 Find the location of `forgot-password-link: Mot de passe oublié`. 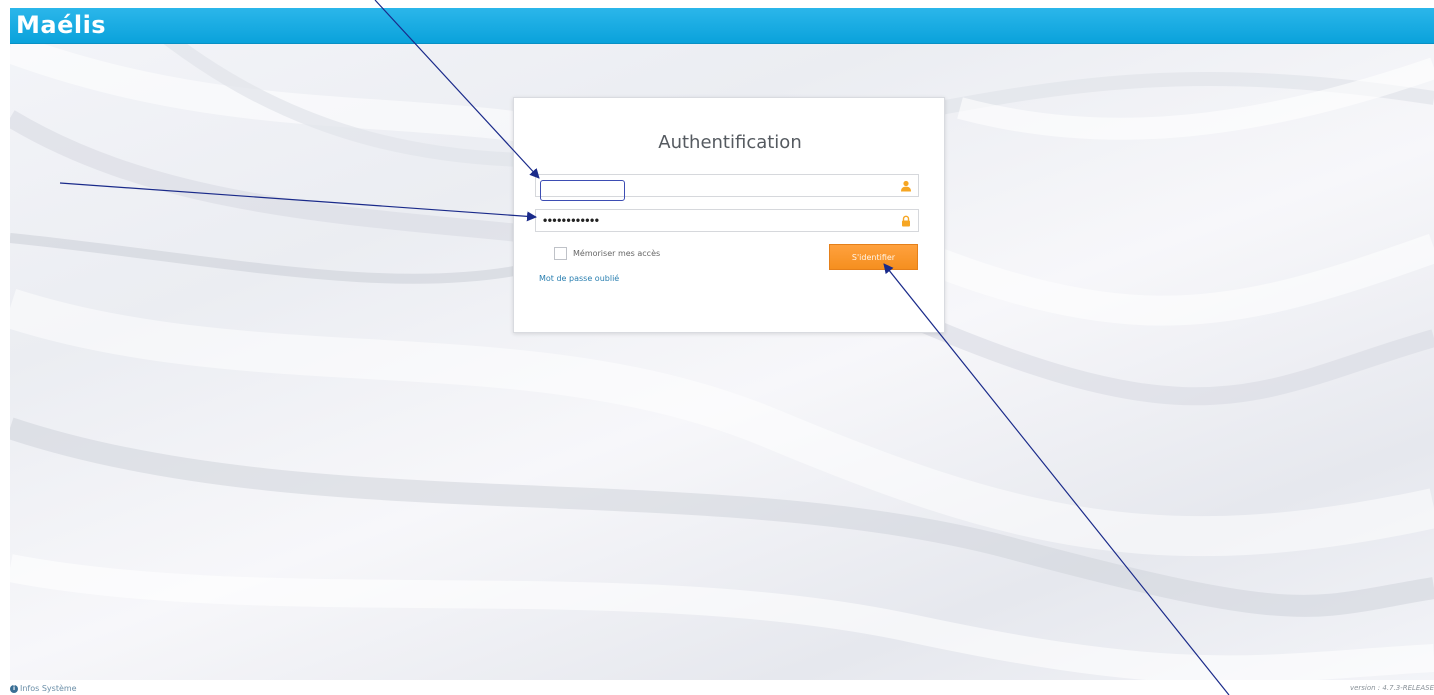

forgot-password-link: Mot de passe oublié is located at coordinates (579, 278).